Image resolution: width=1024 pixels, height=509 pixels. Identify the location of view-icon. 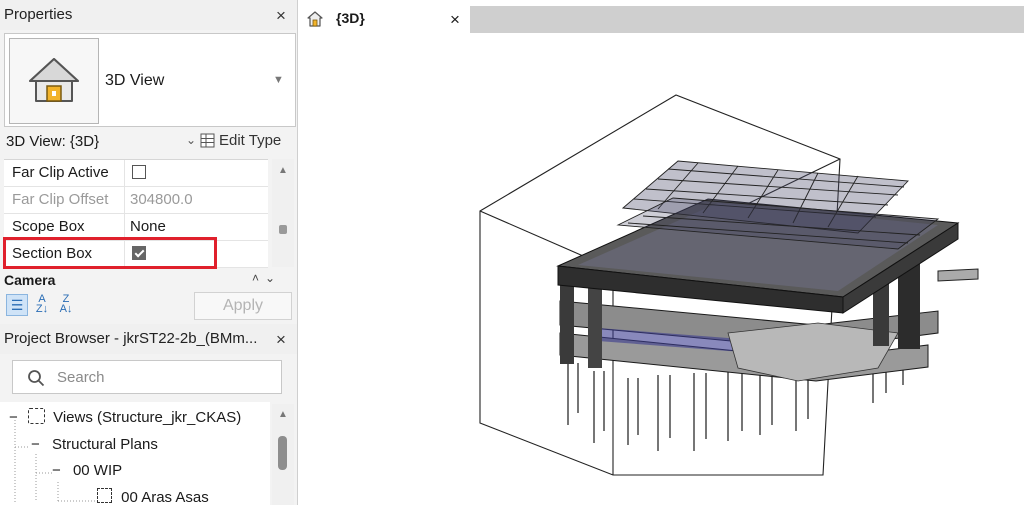
(36, 416).